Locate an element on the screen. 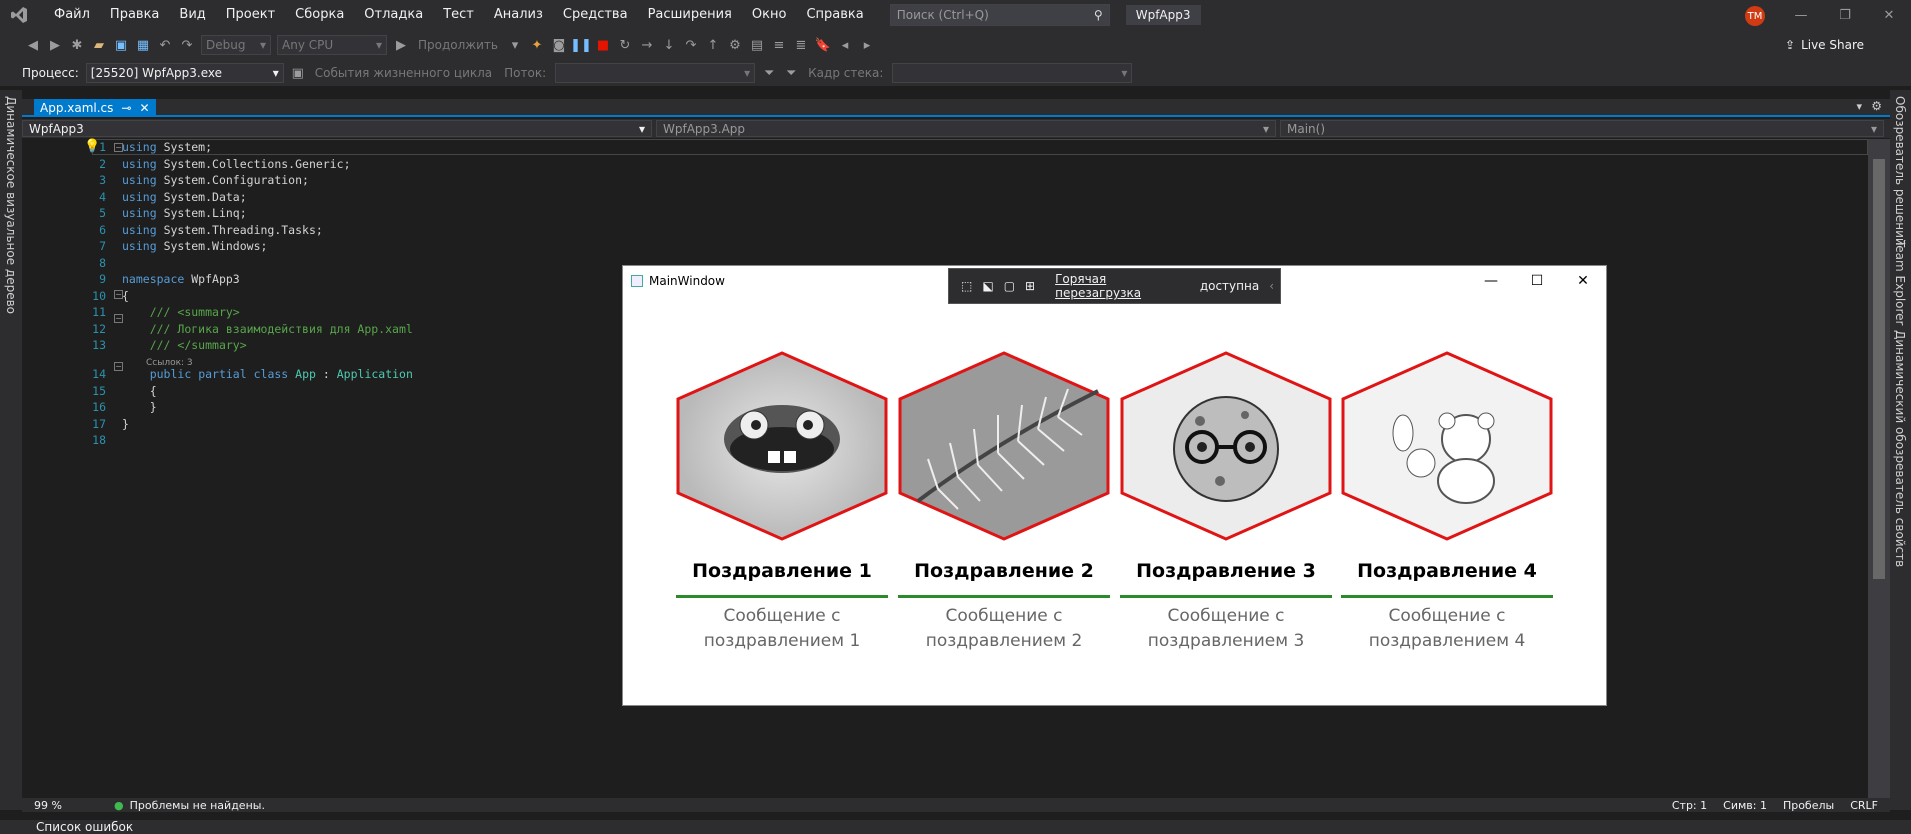 Image resolution: width=1911 pixels, height=834 pixels. next-bookmark-icon: ▸ is located at coordinates (867, 45).